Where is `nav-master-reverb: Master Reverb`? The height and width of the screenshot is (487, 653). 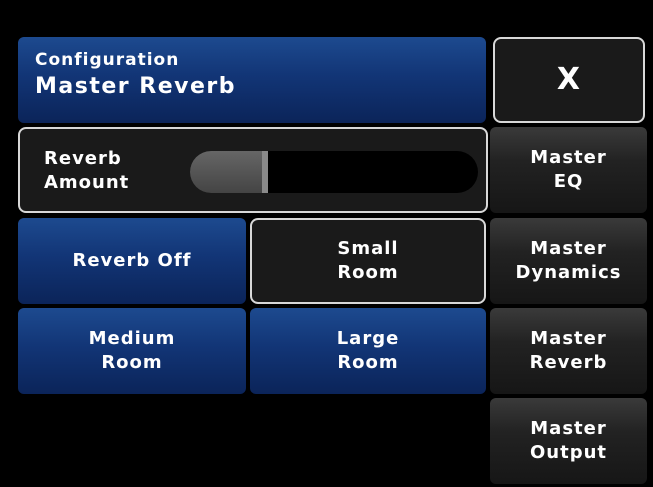 nav-master-reverb: Master Reverb is located at coordinates (568, 351).